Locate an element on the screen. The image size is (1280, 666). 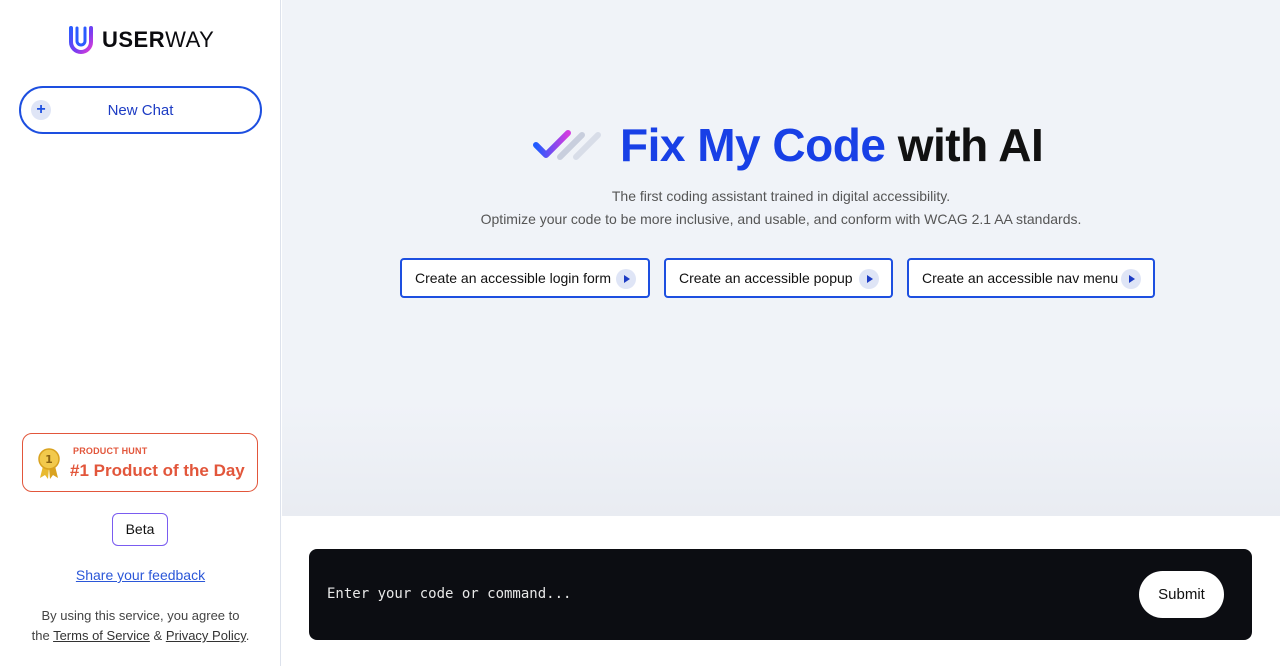
terms-line1: By using this service, you agree to is located at coordinates (140, 615).